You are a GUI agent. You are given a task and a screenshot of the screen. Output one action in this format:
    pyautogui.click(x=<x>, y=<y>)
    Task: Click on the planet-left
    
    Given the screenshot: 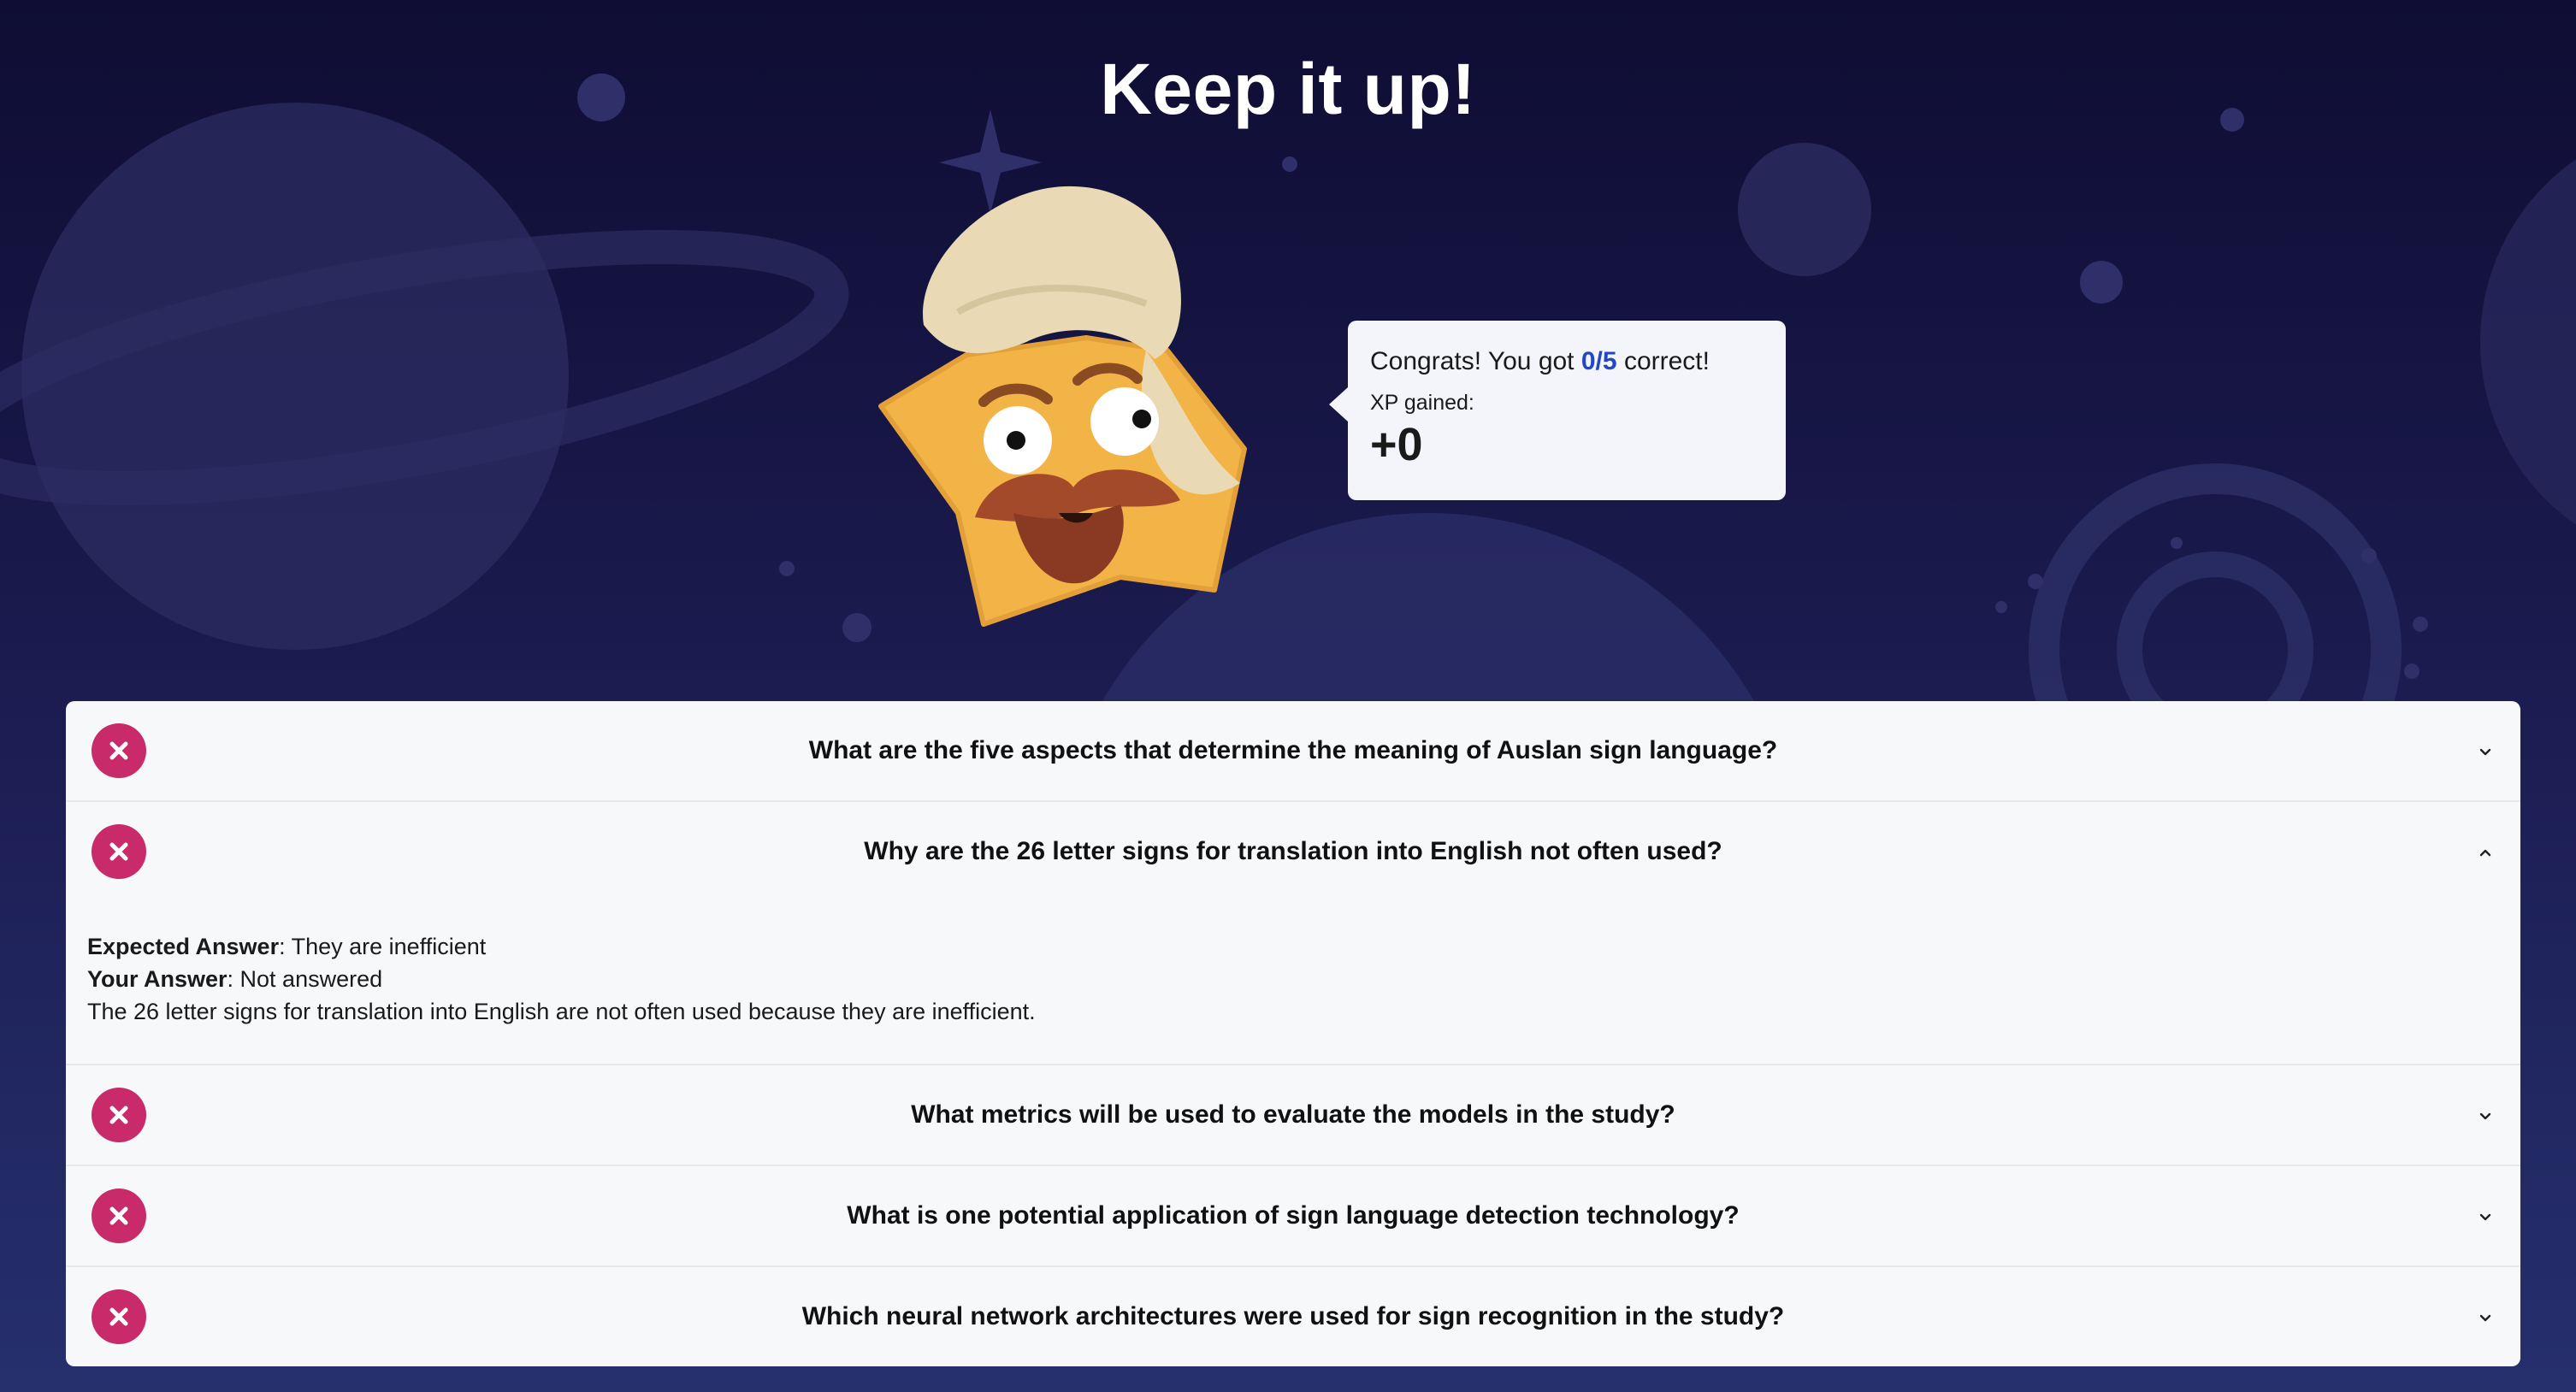 What is the action you would take?
    pyautogui.click(x=295, y=376)
    